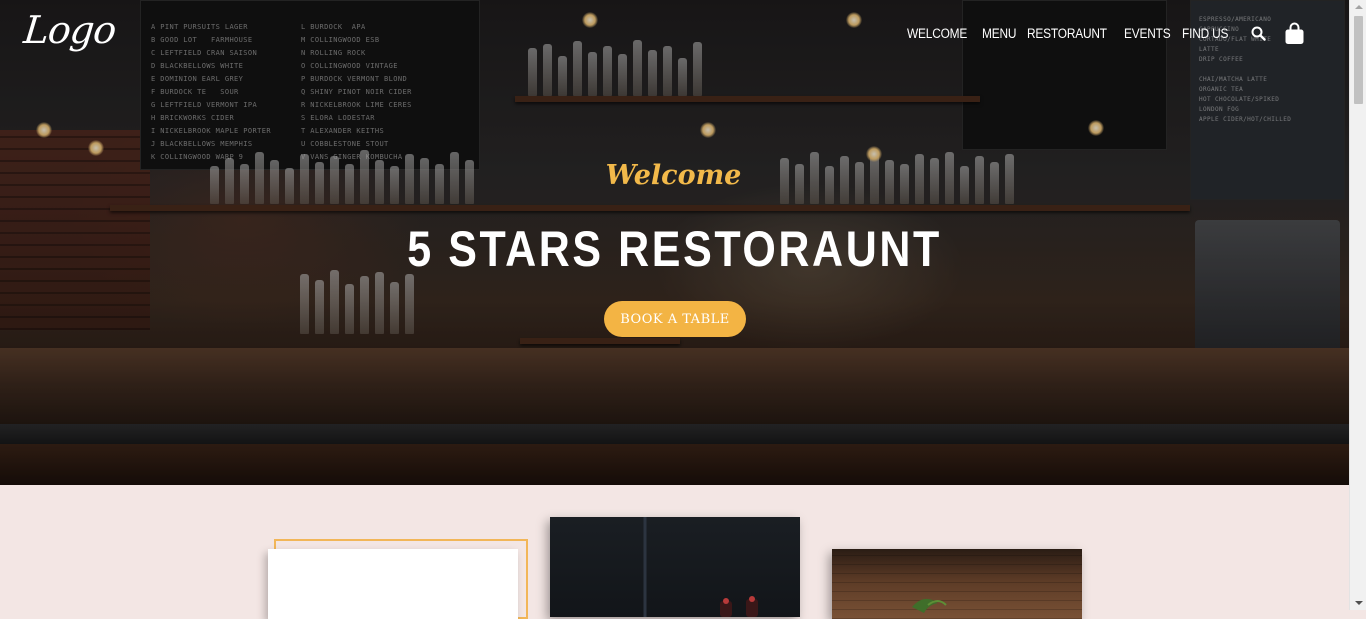  What do you see at coordinates (1067, 33) in the screenshot?
I see `nav-item-restoraunt: RESTORAUNT` at bounding box center [1067, 33].